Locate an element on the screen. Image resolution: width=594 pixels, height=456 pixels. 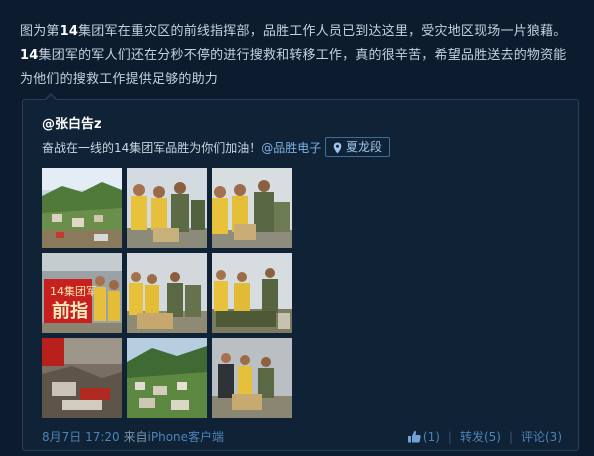
retweet-footer: 8月7日 17:20 来自iPhone客户端 is located at coordinates (133, 436).